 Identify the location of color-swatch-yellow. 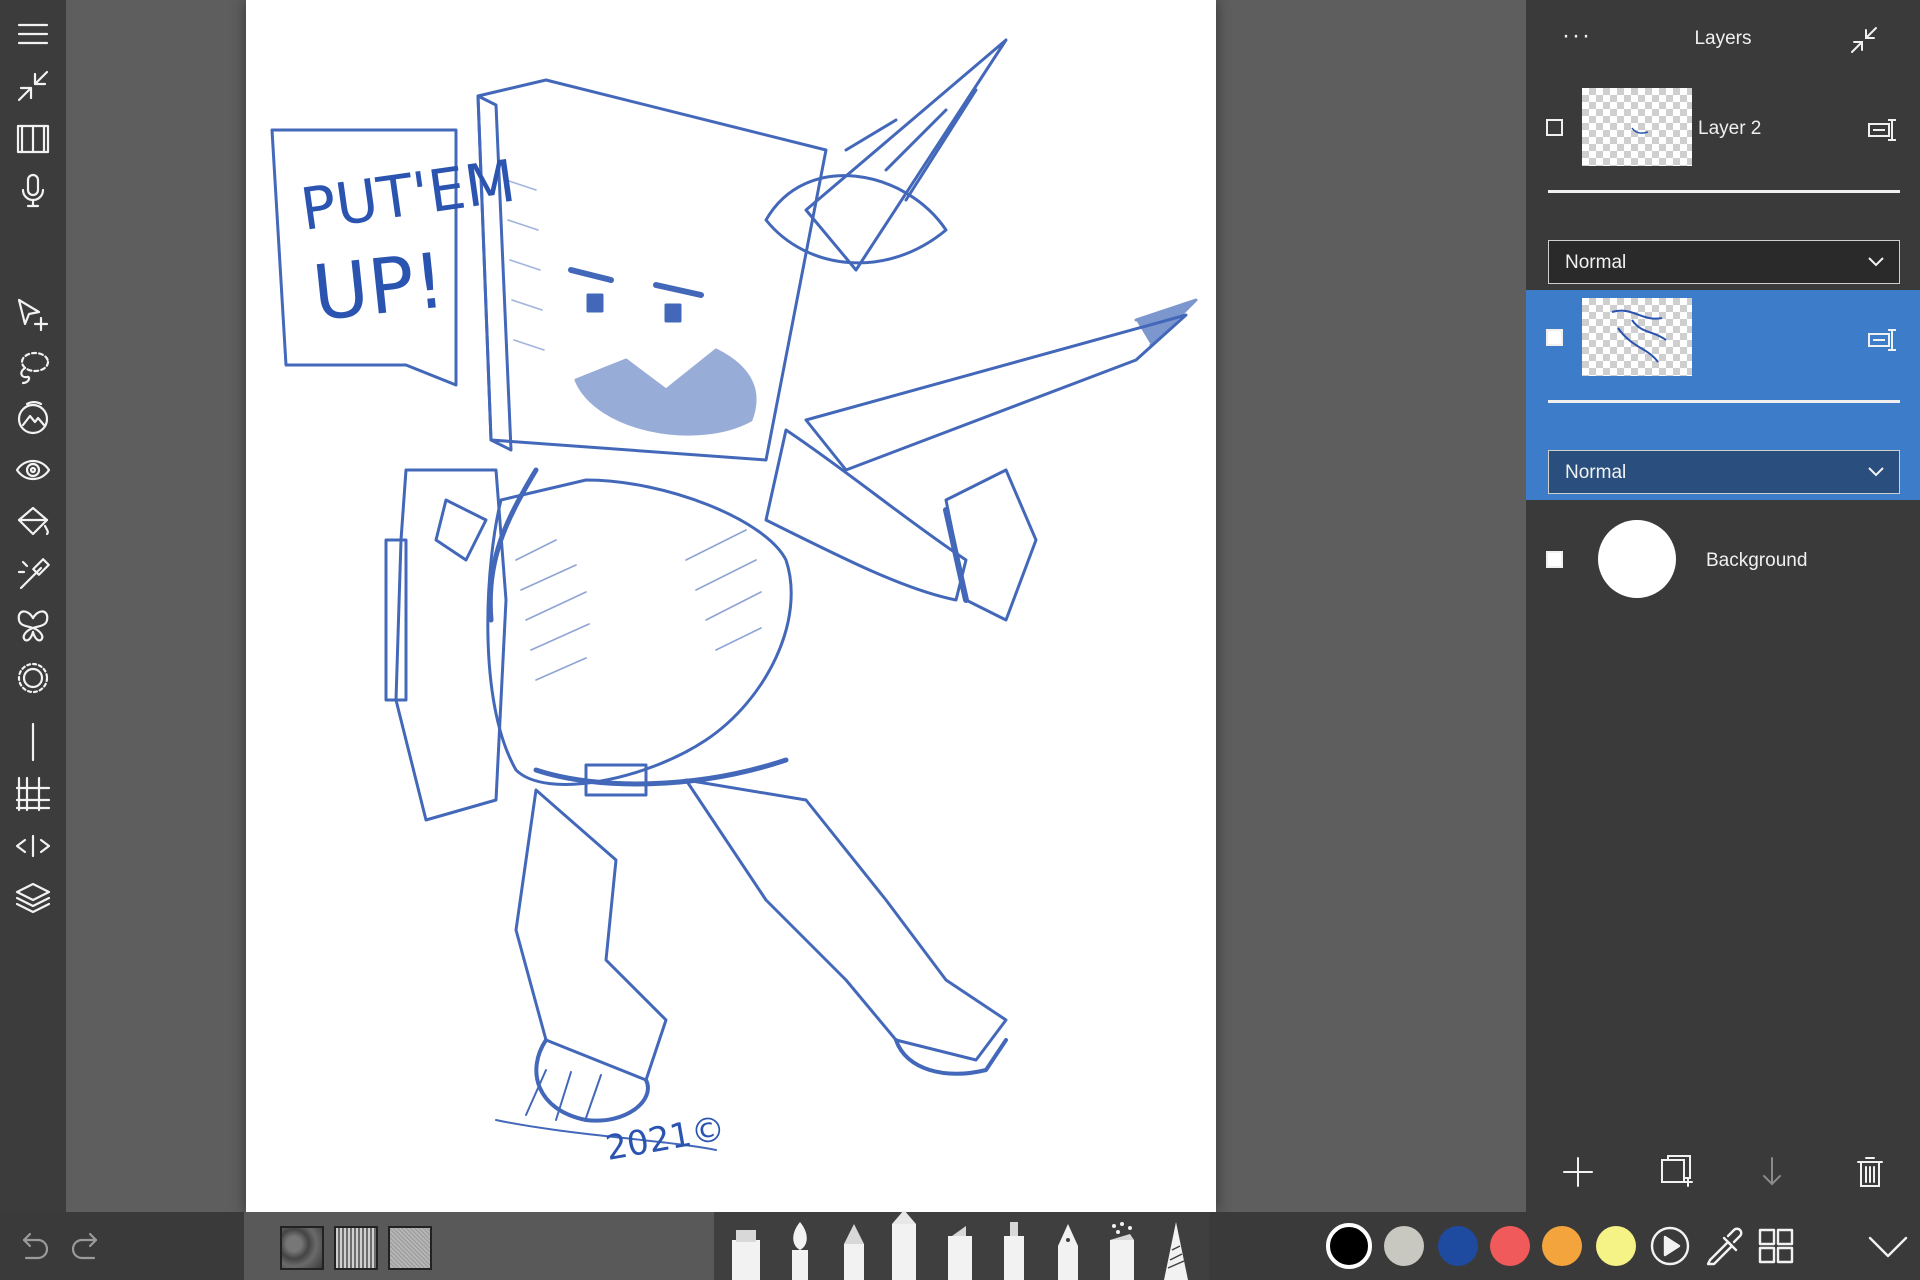
(1616, 1246).